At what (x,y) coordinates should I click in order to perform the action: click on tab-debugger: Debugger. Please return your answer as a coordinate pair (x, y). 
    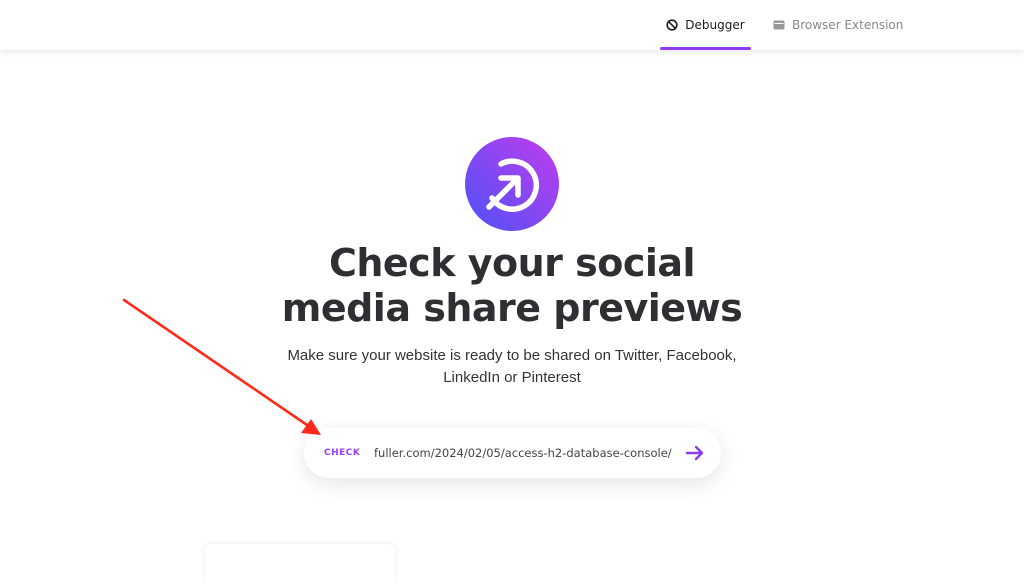
    Looking at the image, I should click on (705, 25).